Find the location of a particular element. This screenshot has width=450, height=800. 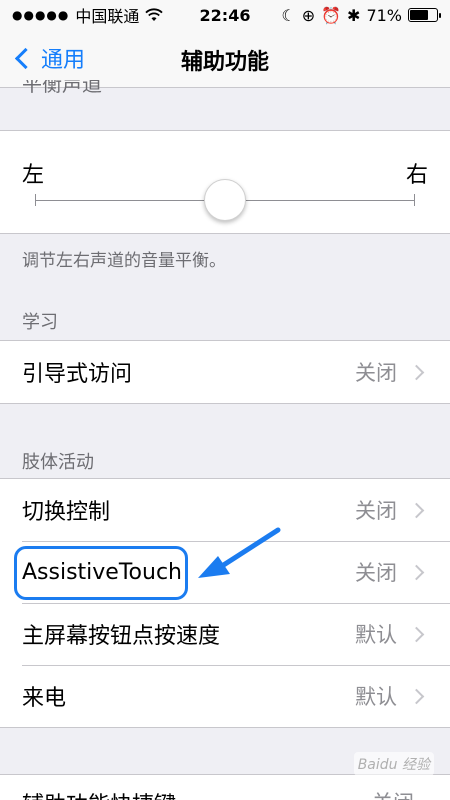

wifi-icon is located at coordinates (154, 14).